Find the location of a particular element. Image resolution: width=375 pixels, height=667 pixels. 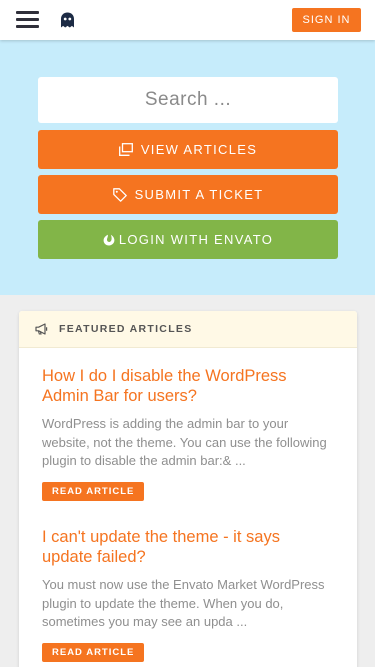

copy-icon is located at coordinates (125, 149).